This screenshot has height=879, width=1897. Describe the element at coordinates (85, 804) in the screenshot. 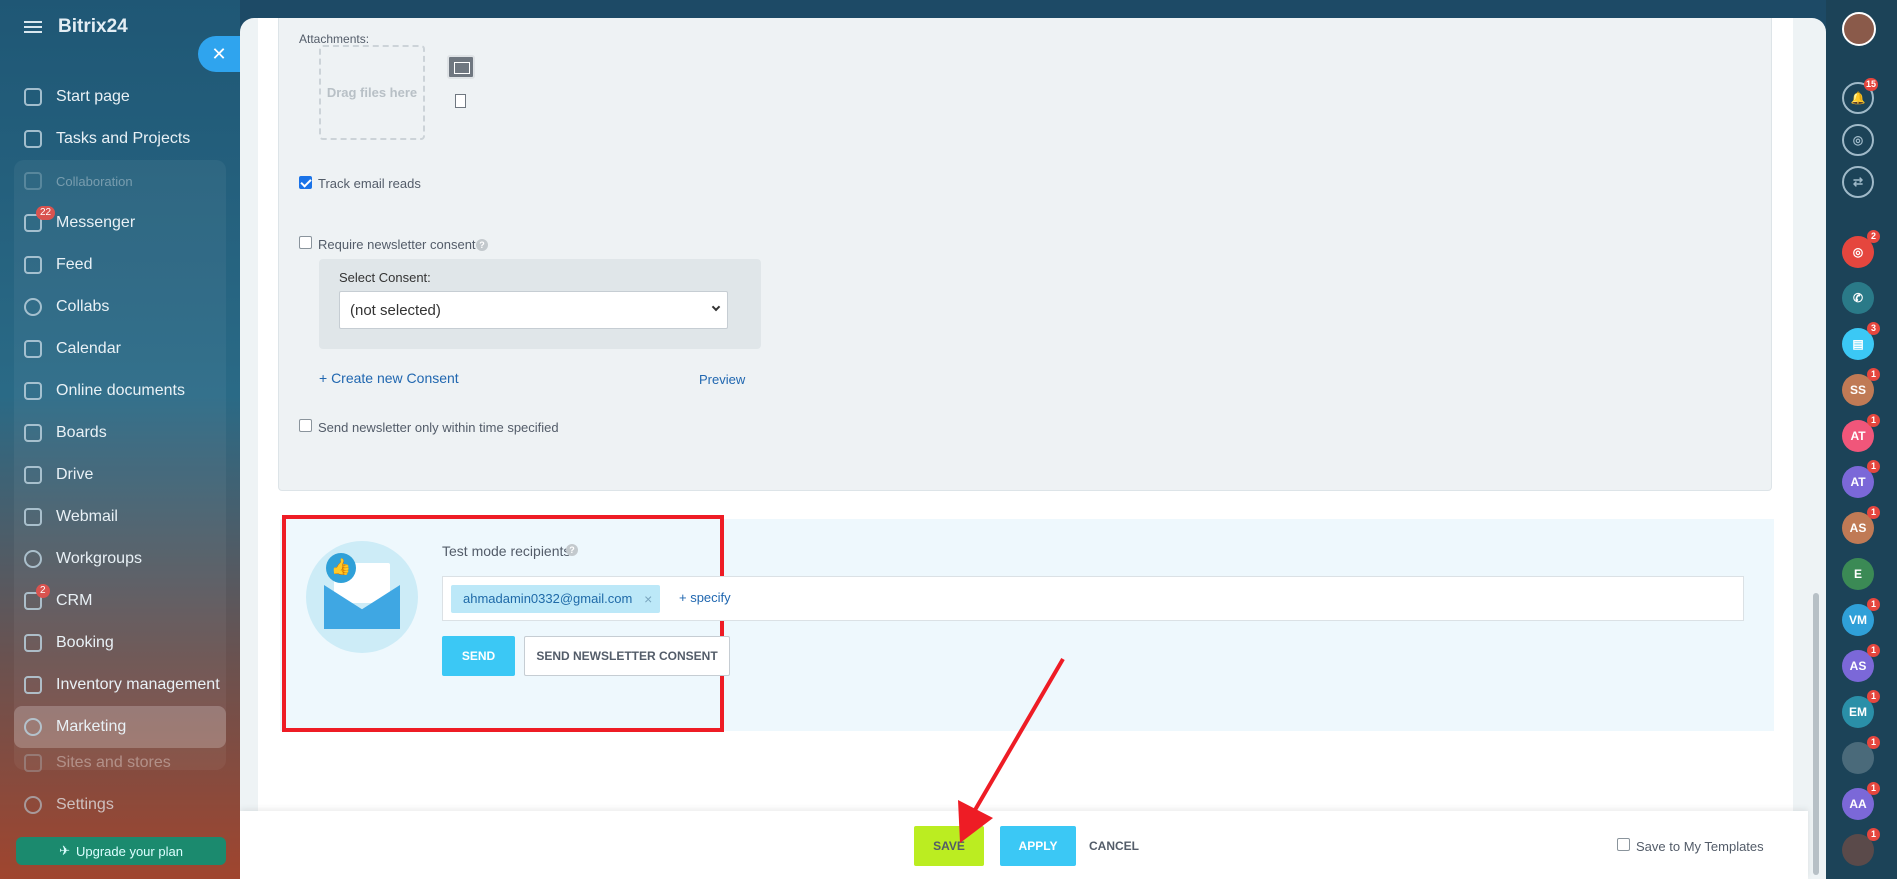

I see `sidebar-item-label: Settings` at that location.